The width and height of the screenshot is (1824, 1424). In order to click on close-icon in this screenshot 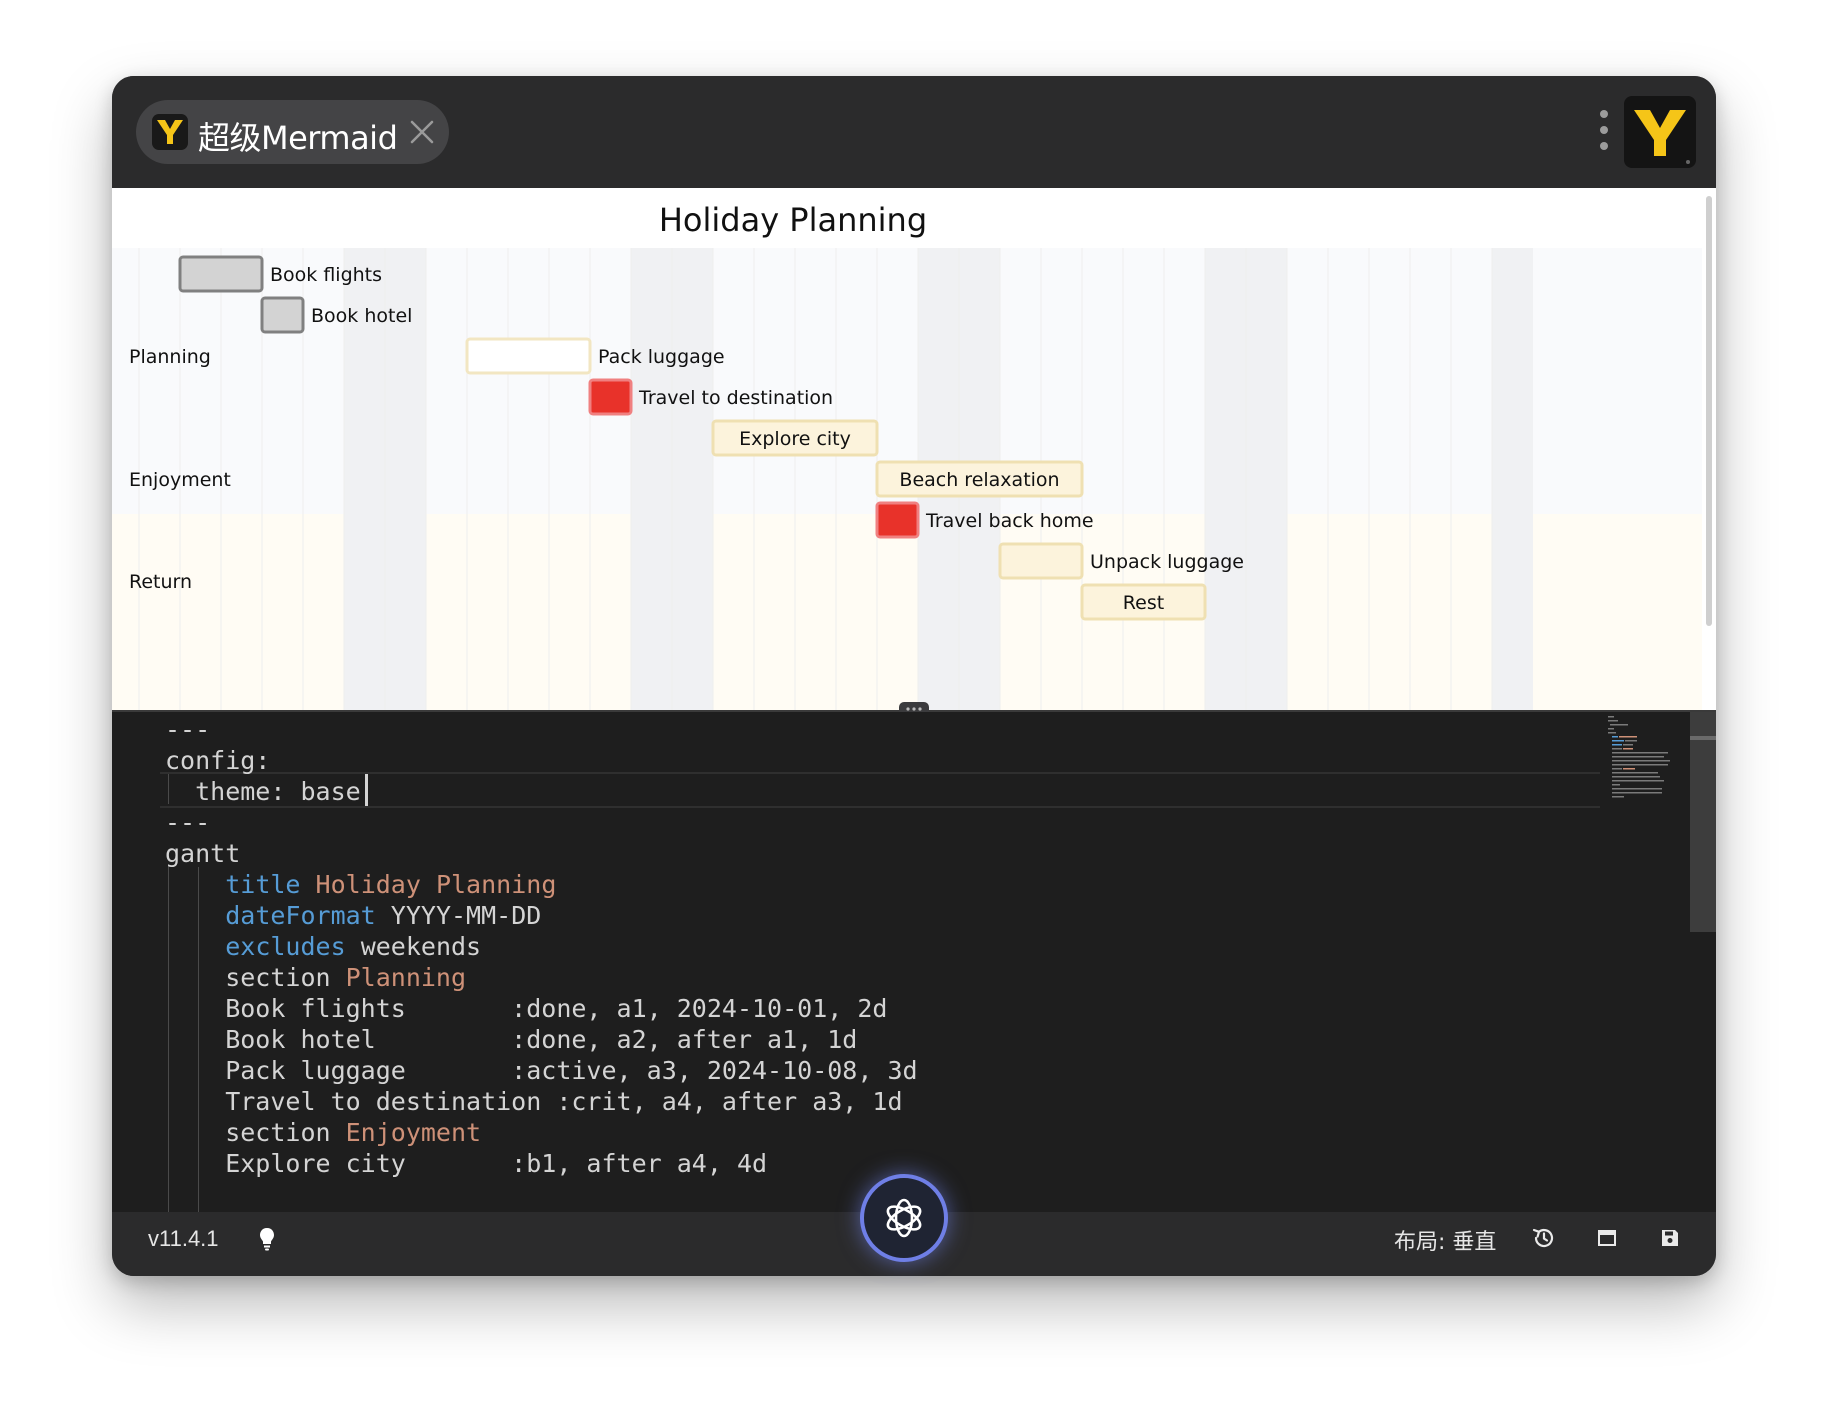, I will do `click(422, 132)`.